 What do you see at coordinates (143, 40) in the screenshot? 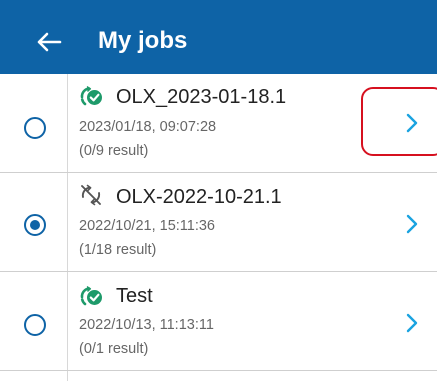
I see `page-title: My jobs` at bounding box center [143, 40].